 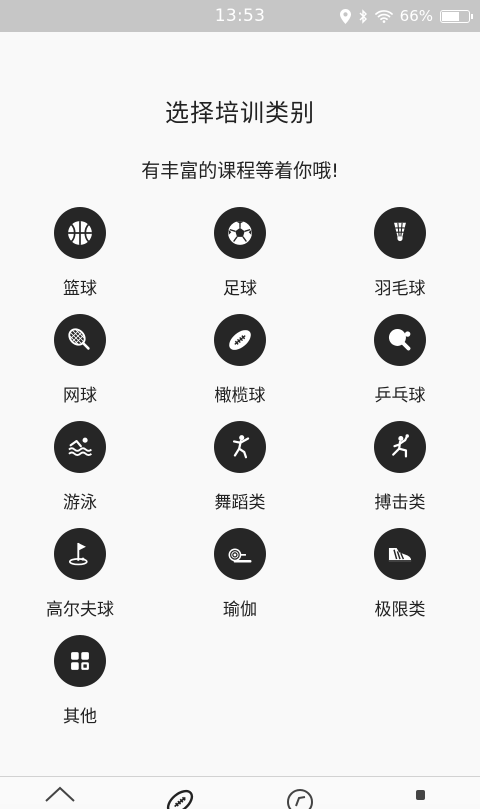 I want to click on golf-flag-icon, so click(x=80, y=554).